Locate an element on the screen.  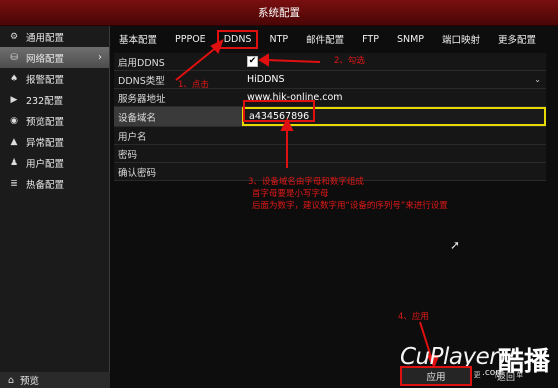
device-domain-label: 设备域名 is located at coordinates (178, 116).